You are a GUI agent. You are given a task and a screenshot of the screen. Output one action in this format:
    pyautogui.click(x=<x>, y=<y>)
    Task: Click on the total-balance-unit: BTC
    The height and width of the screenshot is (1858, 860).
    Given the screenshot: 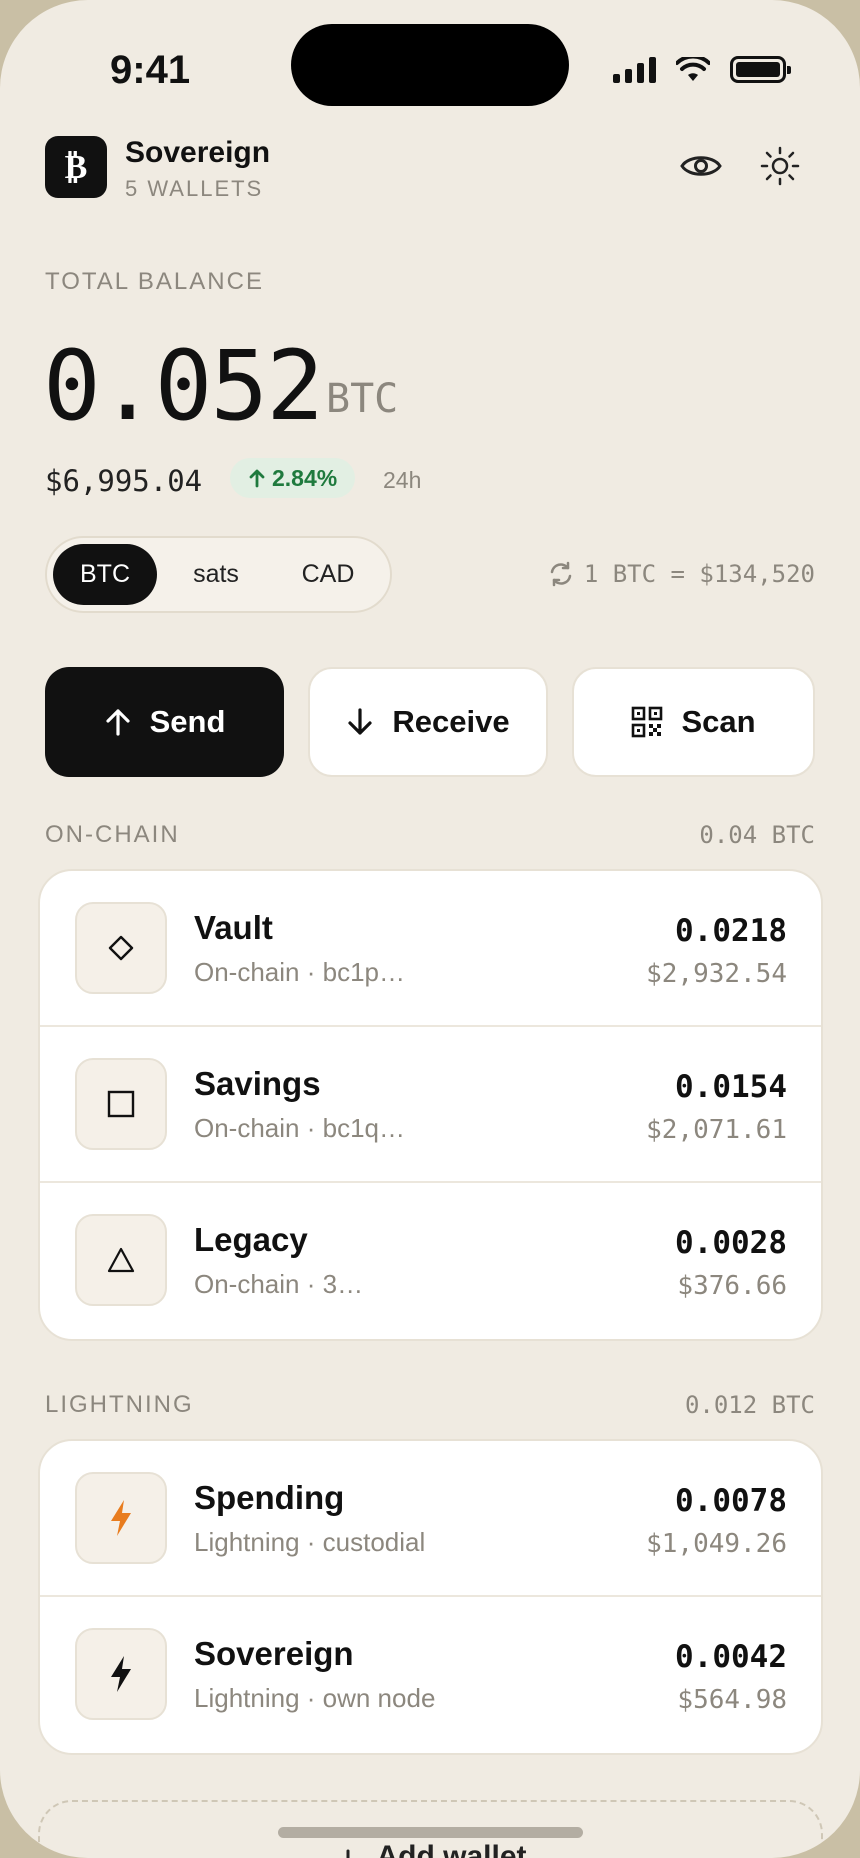 What is the action you would take?
    pyautogui.click(x=362, y=399)
    